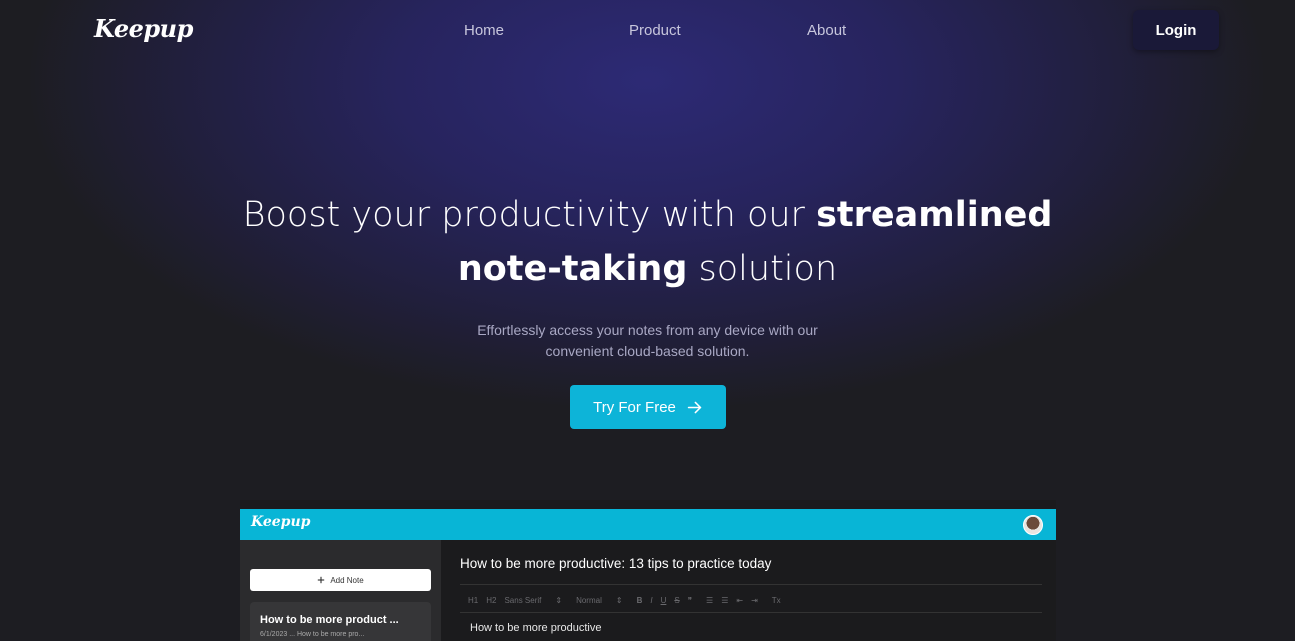  What do you see at coordinates (634, 407) in the screenshot?
I see `cta-label: Try For Free` at bounding box center [634, 407].